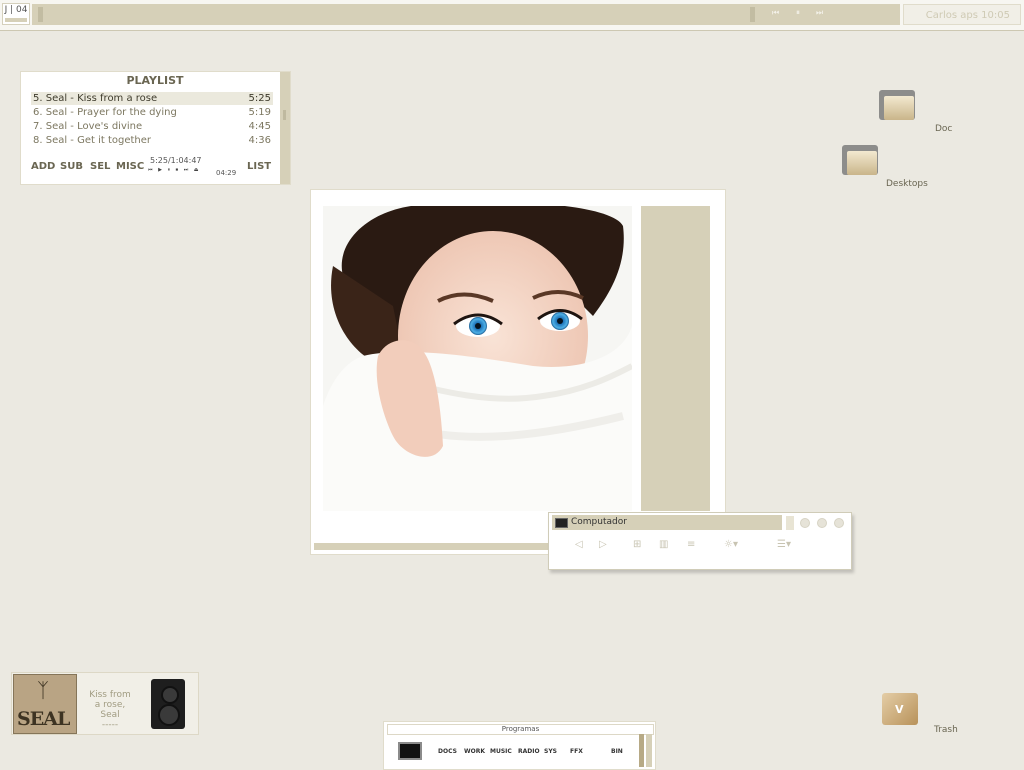  I want to click on icon-view-button: ⊞, so click(637, 544).